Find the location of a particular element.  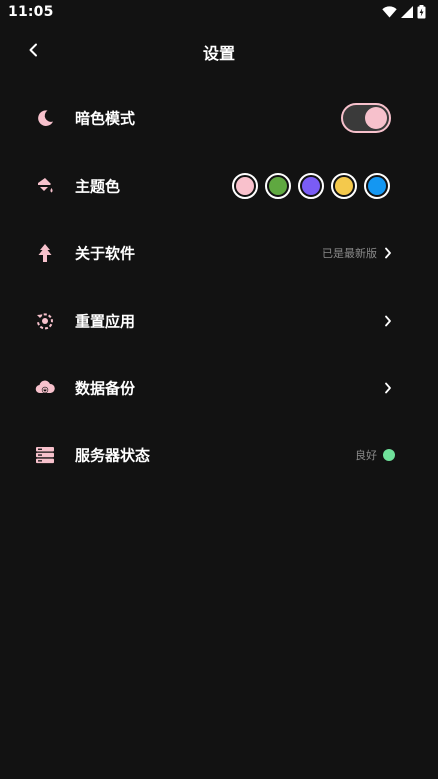

setting-label: 关于软件 is located at coordinates (105, 253).